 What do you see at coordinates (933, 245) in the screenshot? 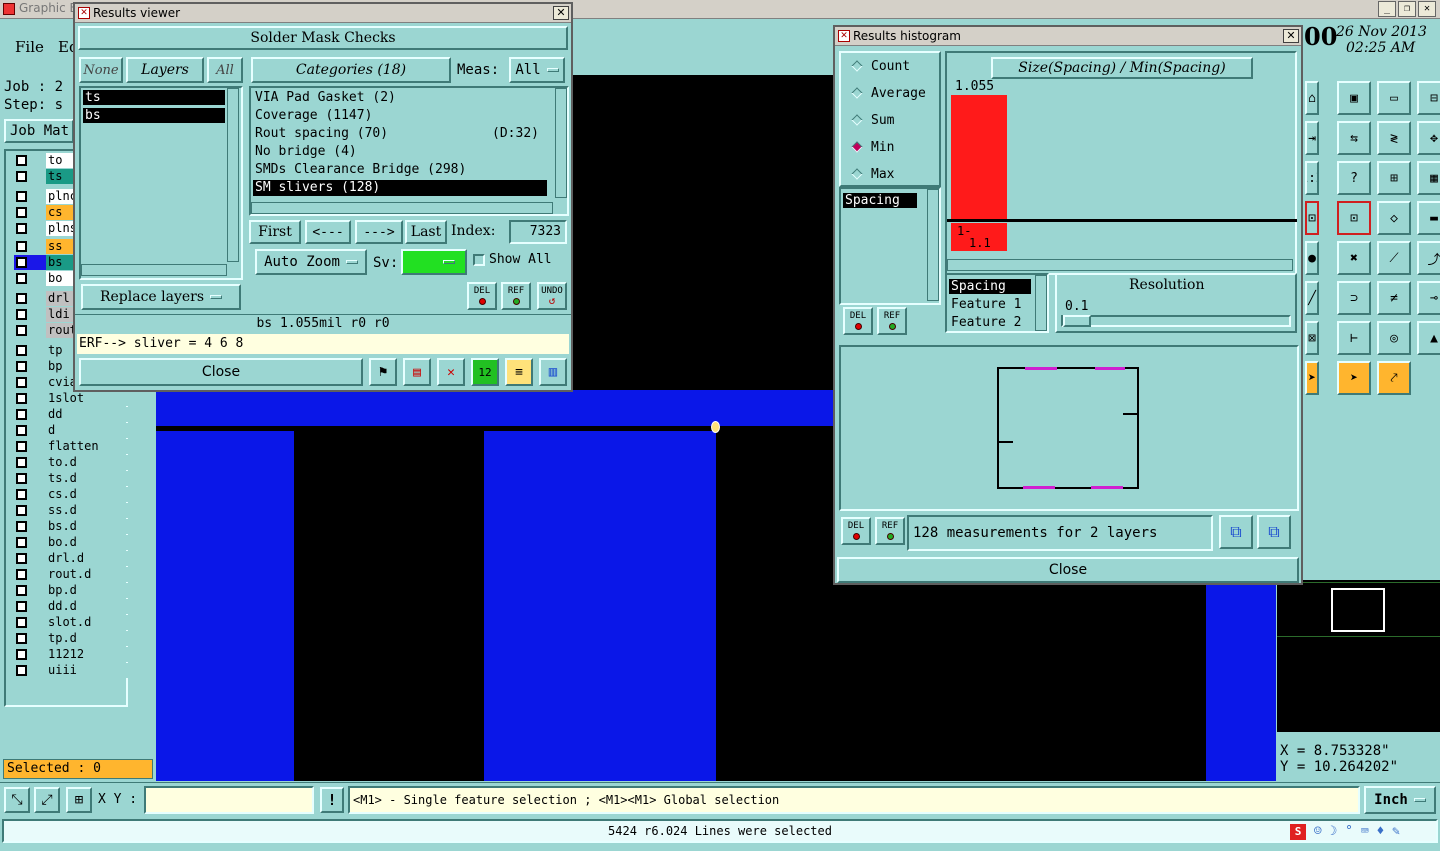
I see `field-scrollbar` at bounding box center [933, 245].